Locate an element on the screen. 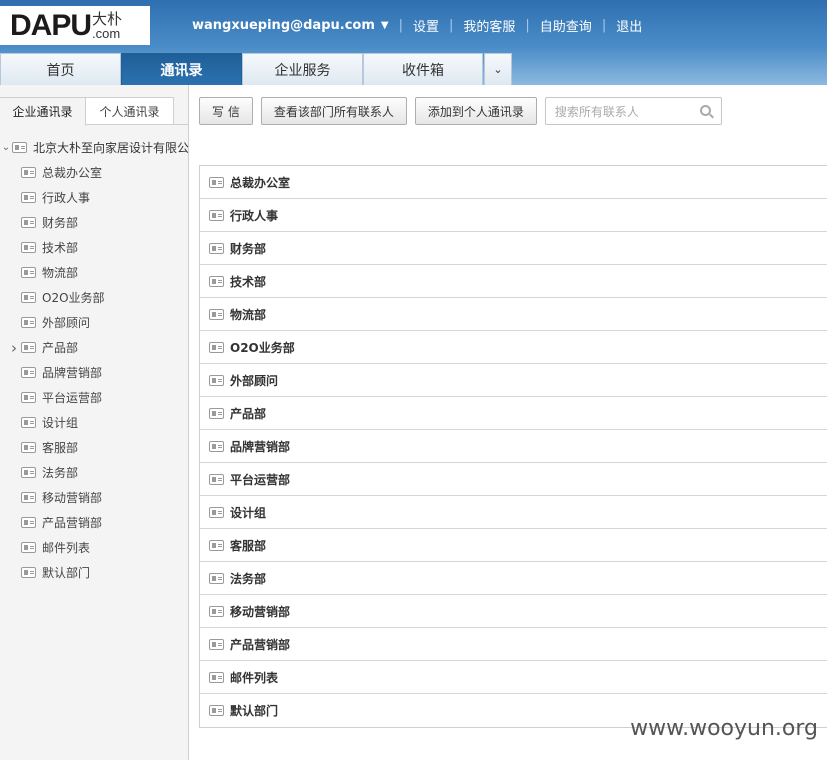 Image resolution: width=827 pixels, height=760 pixels. dapu-logo: DAPU 大朴 .com is located at coordinates (75, 25).